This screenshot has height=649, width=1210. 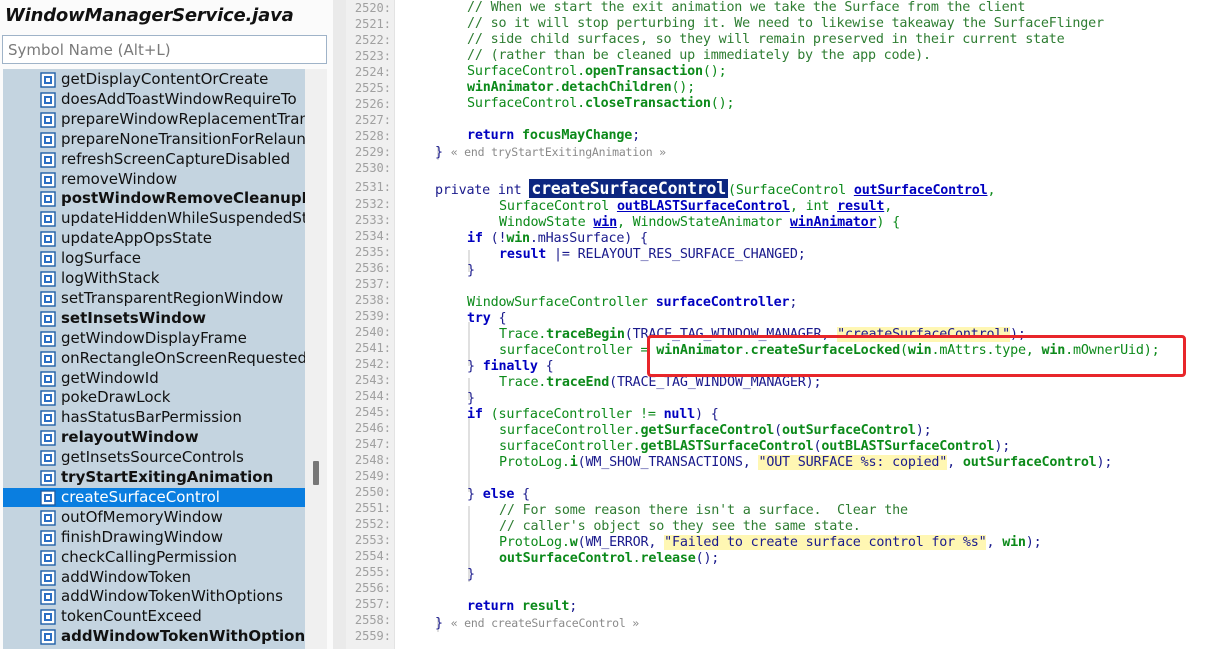 I want to click on symbol-list-item: addWindowToken, so click(x=154, y=577).